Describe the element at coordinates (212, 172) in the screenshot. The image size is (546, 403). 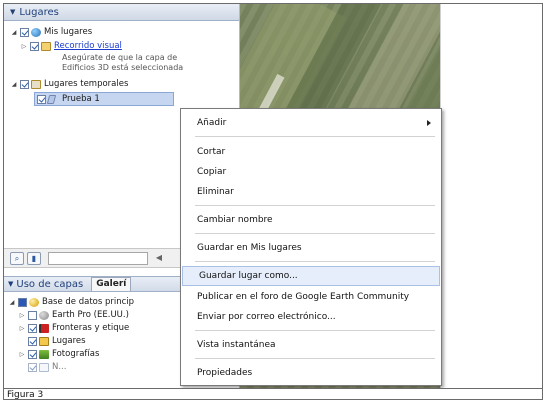
I see `menu-item-label: Copiar` at that location.